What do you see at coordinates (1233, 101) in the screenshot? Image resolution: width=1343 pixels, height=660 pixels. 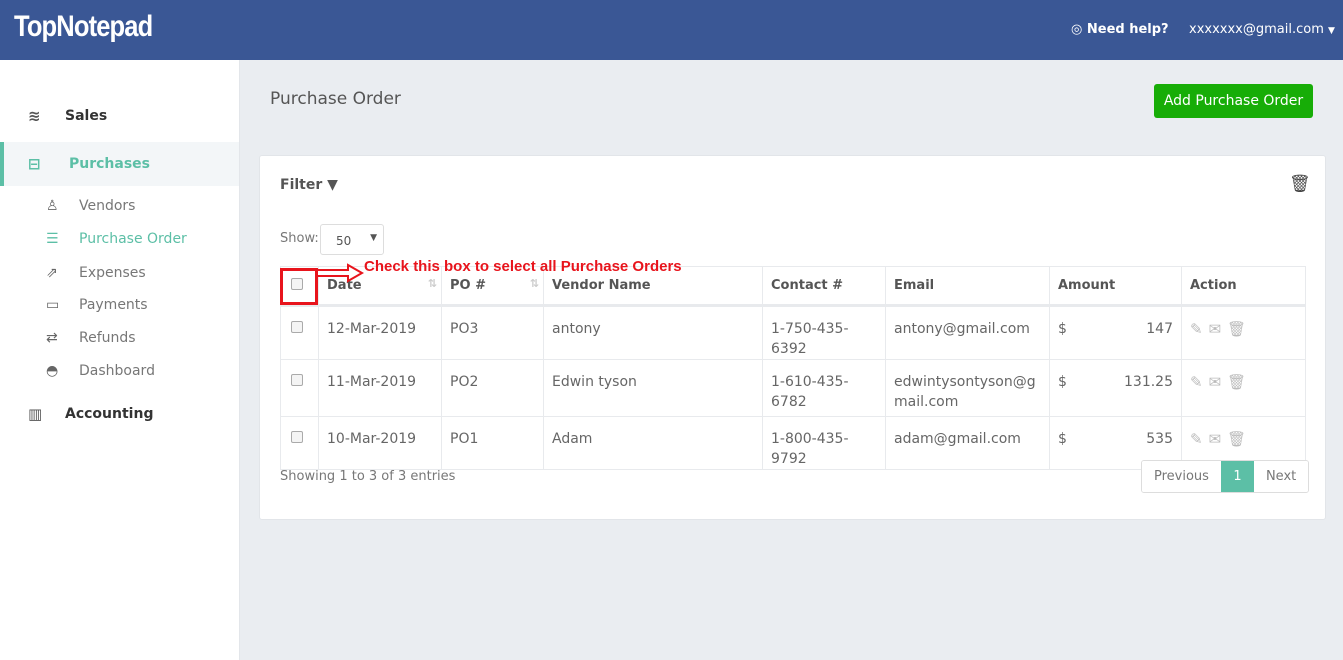 I see `add-purchase-order-button: Add Purchase Order` at bounding box center [1233, 101].